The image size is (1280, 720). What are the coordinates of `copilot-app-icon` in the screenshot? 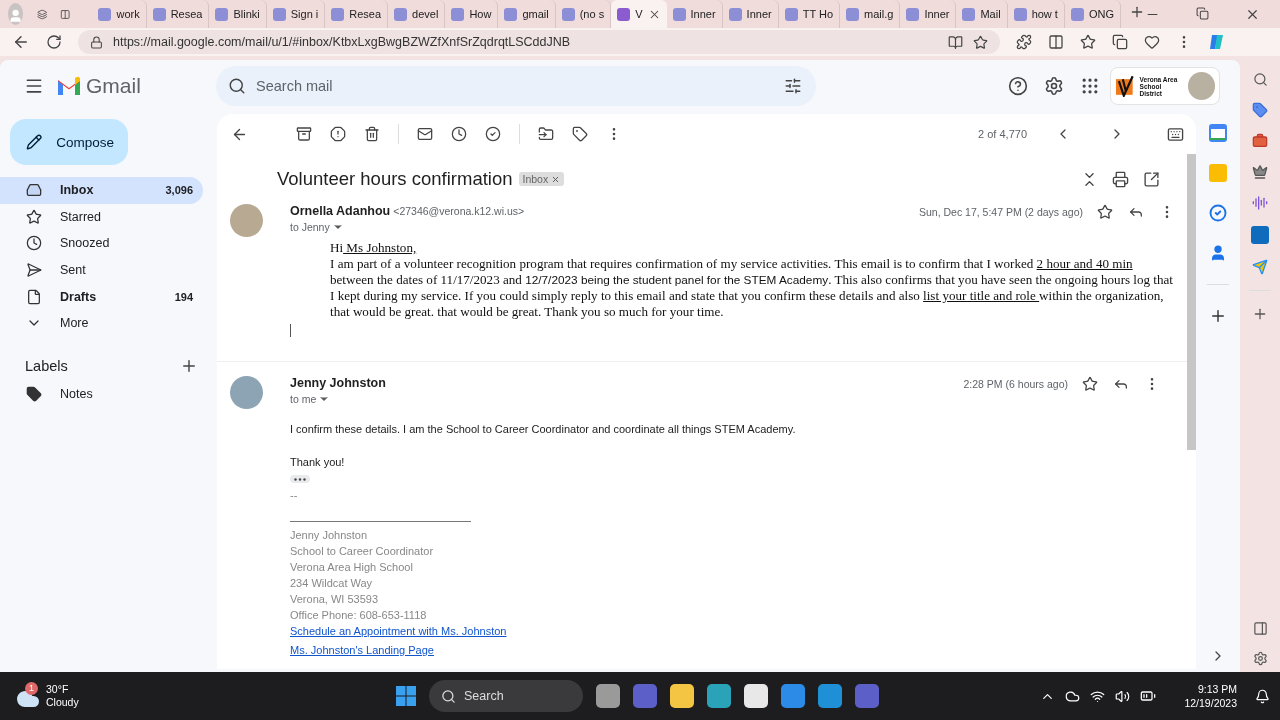 It's located at (1260, 203).